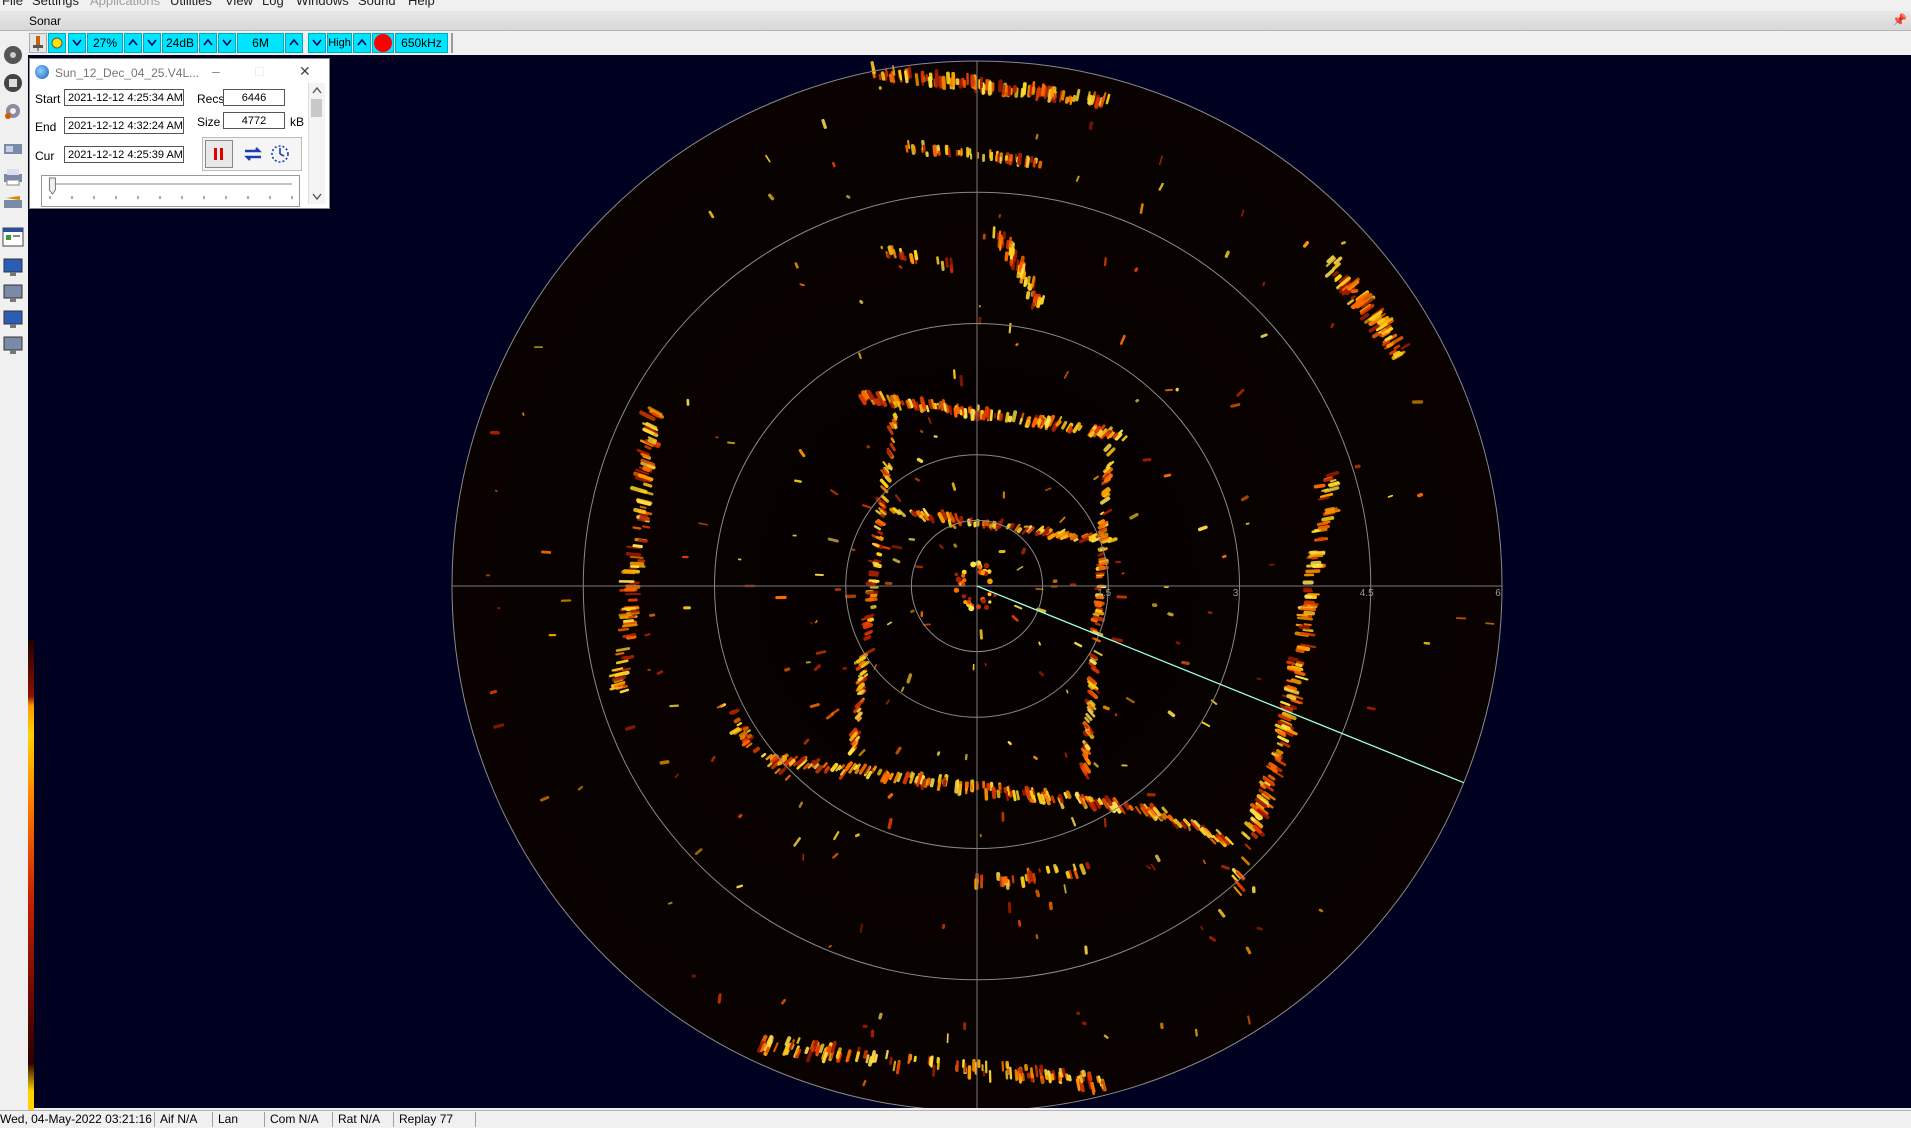  Describe the element at coordinates (124, 97) in the screenshot. I see `start-time-field: 2021-12-12 4:25:34 AM` at that location.